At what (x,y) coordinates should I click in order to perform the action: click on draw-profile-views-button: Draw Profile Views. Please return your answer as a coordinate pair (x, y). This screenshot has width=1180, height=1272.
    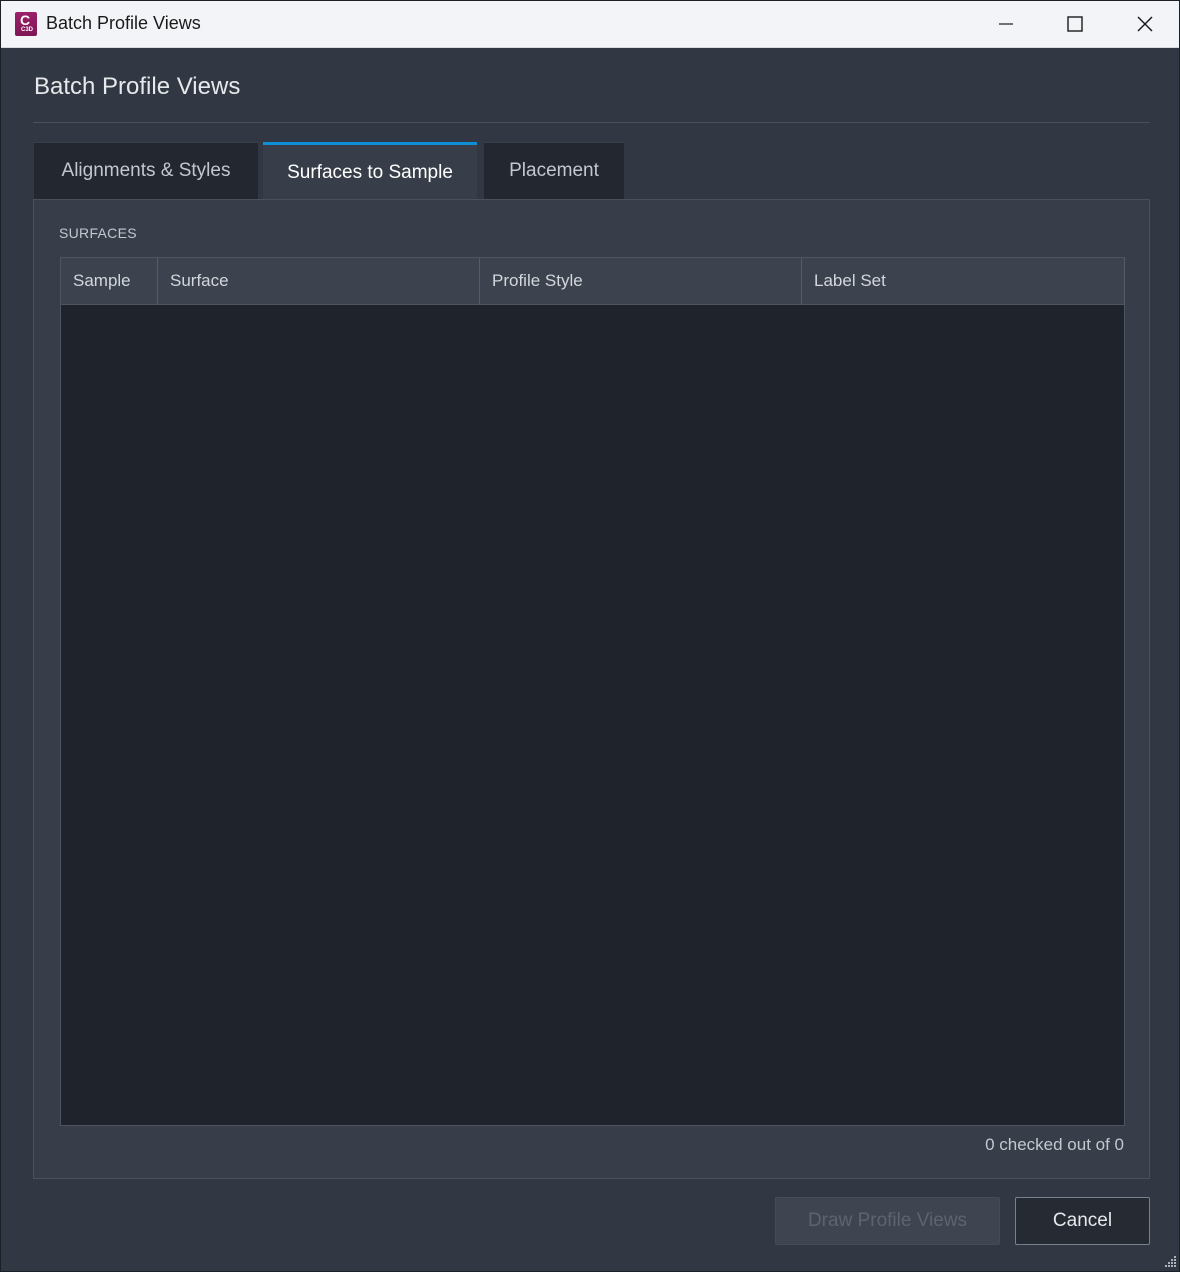
    Looking at the image, I should click on (887, 1221).